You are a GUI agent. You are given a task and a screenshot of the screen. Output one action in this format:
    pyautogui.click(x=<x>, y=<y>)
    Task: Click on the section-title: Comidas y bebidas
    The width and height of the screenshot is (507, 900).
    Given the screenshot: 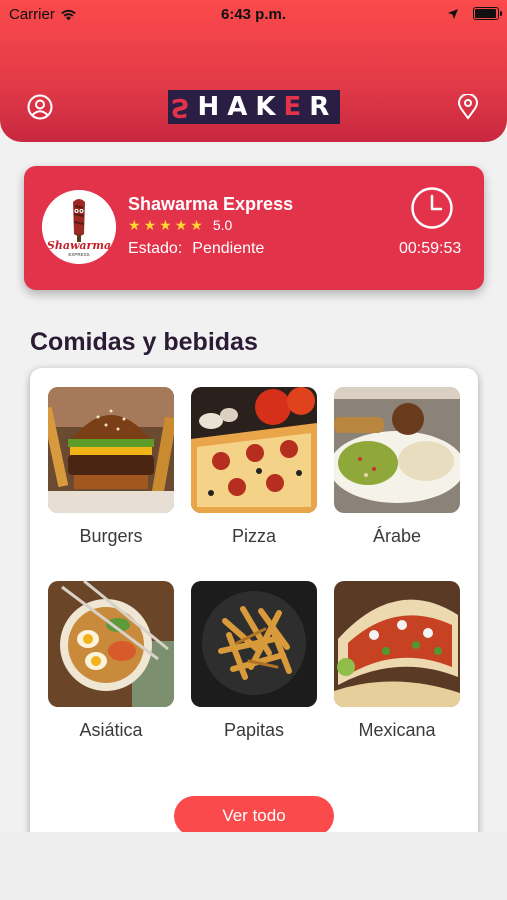 What is the action you would take?
    pyautogui.click(x=144, y=342)
    